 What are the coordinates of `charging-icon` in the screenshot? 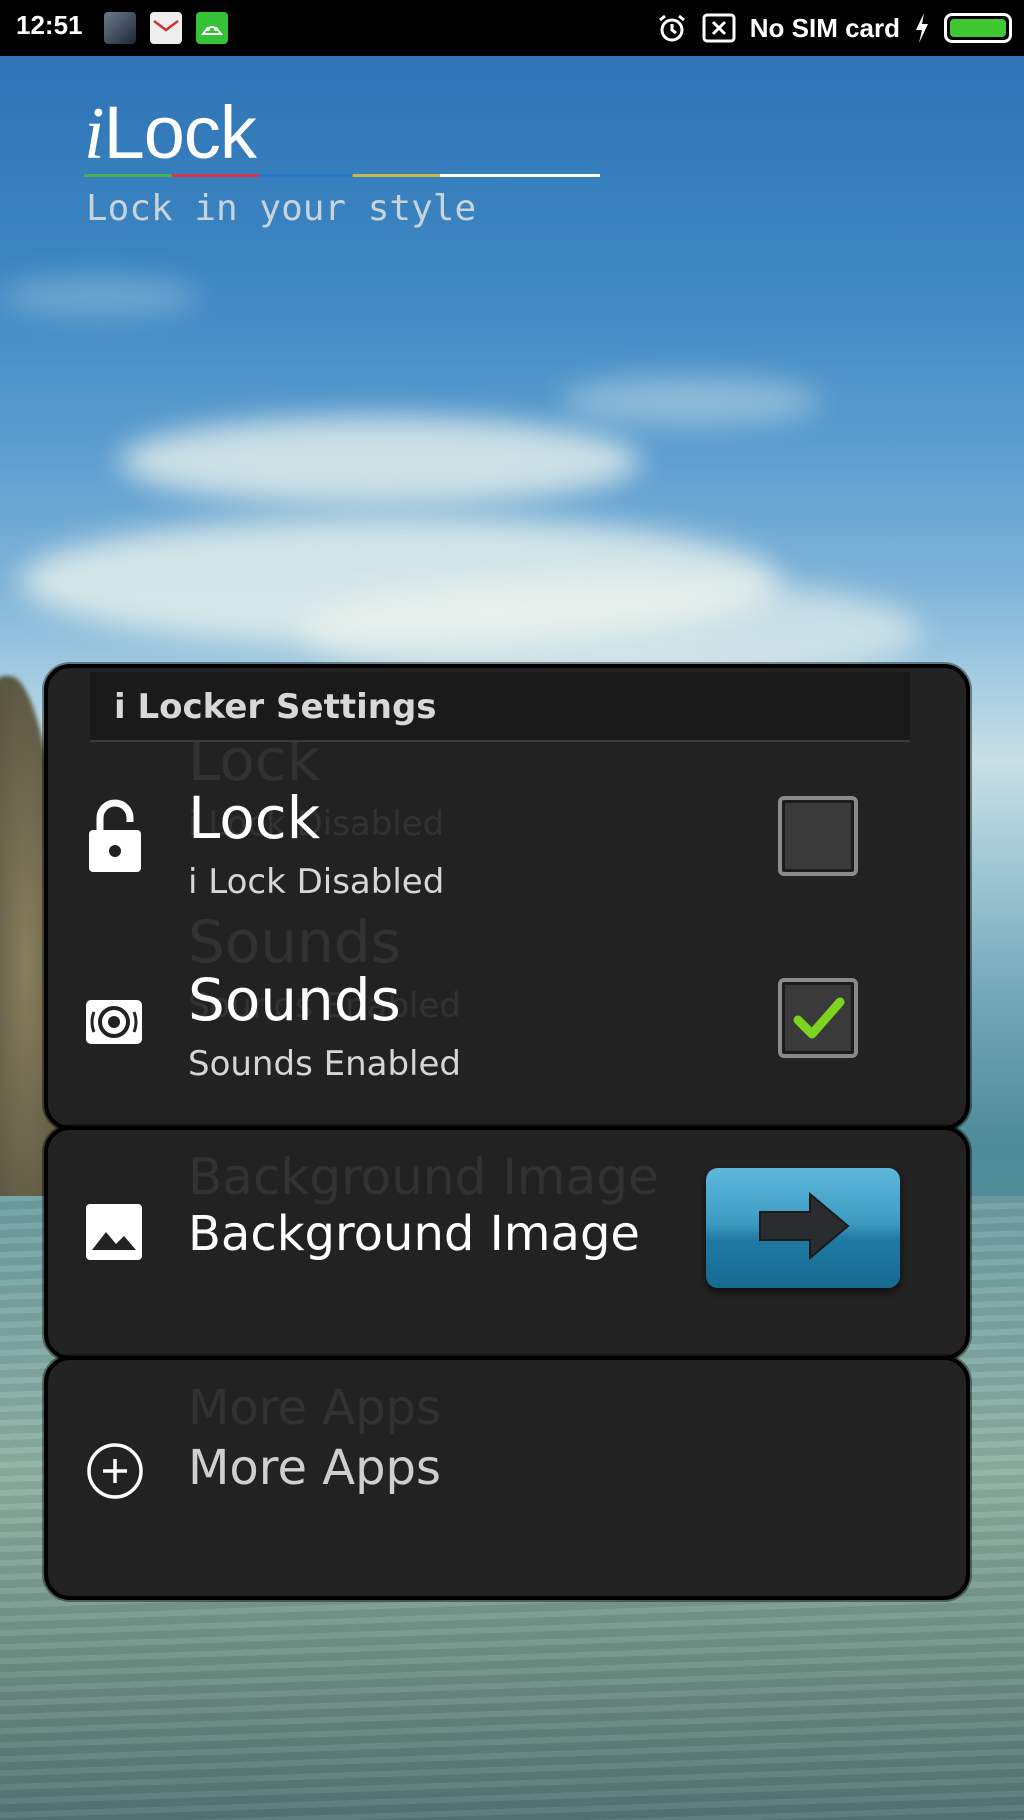 It's located at (922, 28).